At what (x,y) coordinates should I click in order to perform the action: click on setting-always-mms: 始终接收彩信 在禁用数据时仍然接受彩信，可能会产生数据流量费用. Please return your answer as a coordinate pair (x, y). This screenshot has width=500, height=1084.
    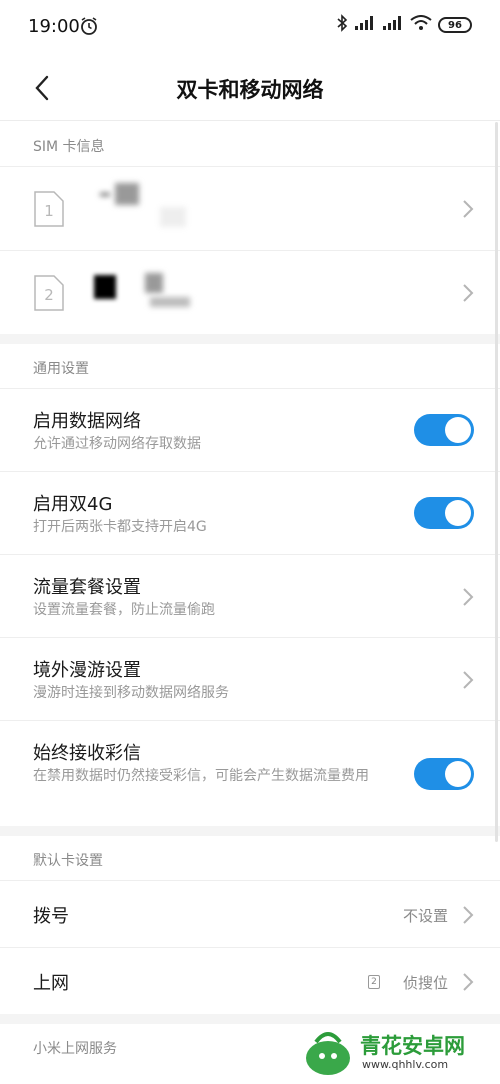
    Looking at the image, I should click on (250, 773).